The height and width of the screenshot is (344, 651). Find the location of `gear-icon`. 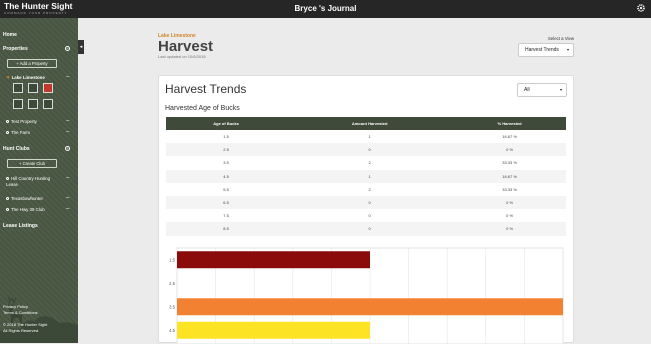

gear-icon is located at coordinates (641, 8).